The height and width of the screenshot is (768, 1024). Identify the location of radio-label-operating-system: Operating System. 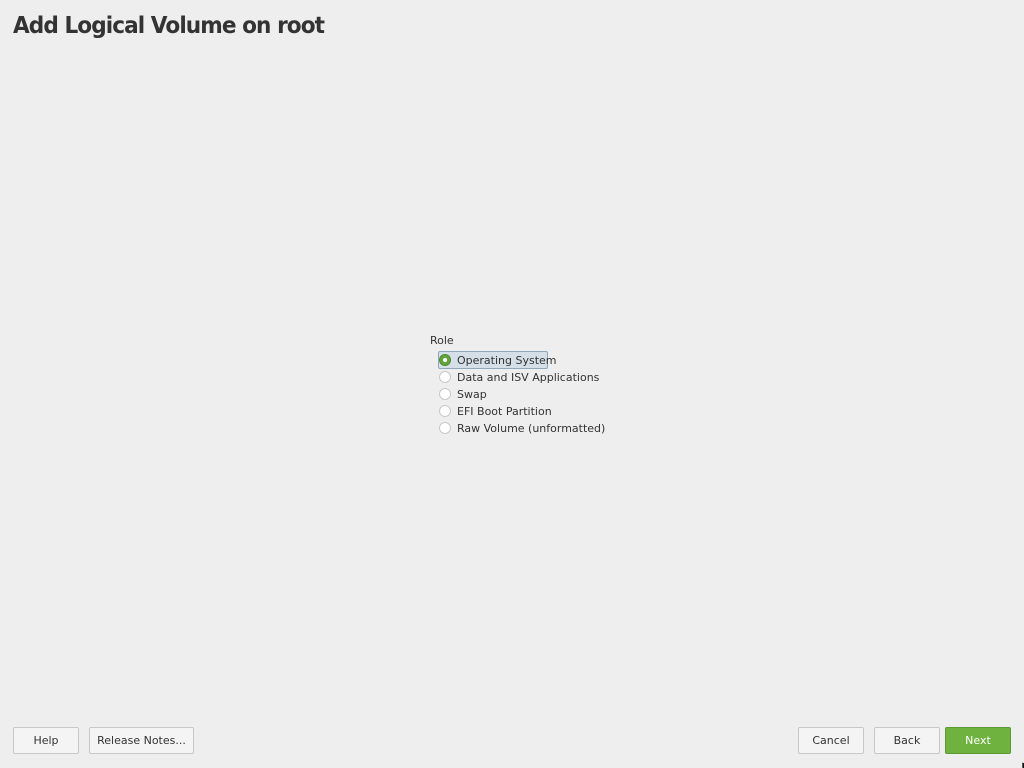
(507, 360).